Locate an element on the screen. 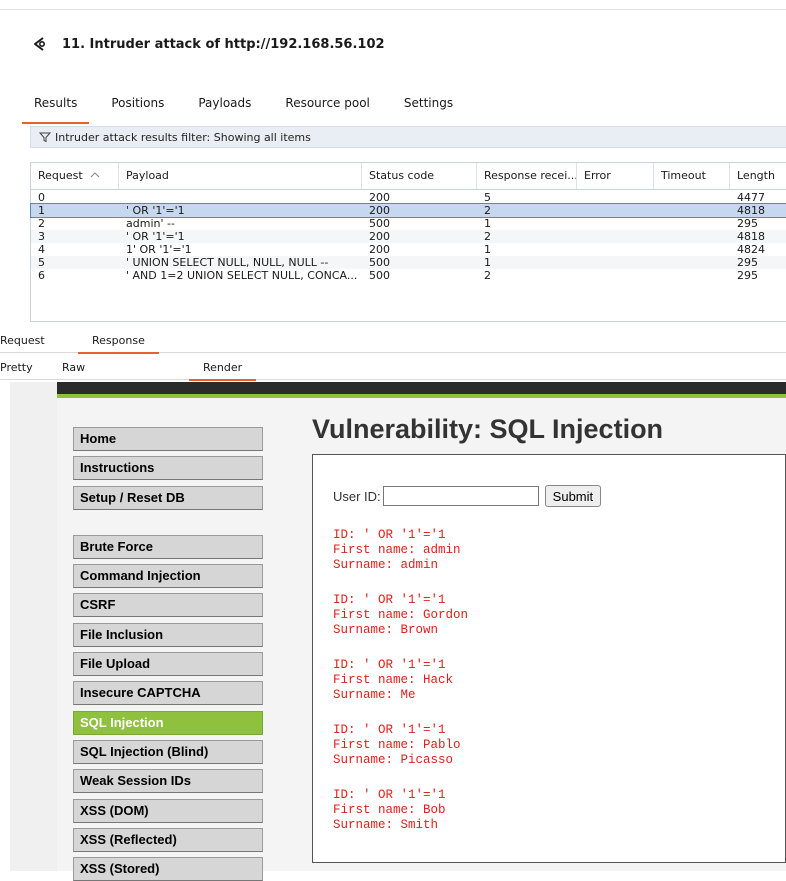 This screenshot has height=881, width=786. userid-input is located at coordinates (460, 496).